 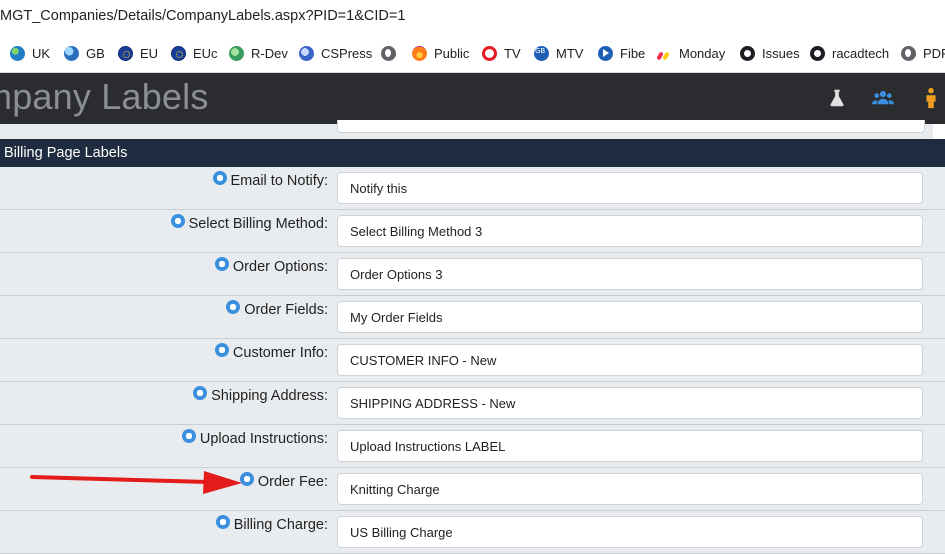 What do you see at coordinates (541, 53) in the screenshot?
I see `mtv-icon` at bounding box center [541, 53].